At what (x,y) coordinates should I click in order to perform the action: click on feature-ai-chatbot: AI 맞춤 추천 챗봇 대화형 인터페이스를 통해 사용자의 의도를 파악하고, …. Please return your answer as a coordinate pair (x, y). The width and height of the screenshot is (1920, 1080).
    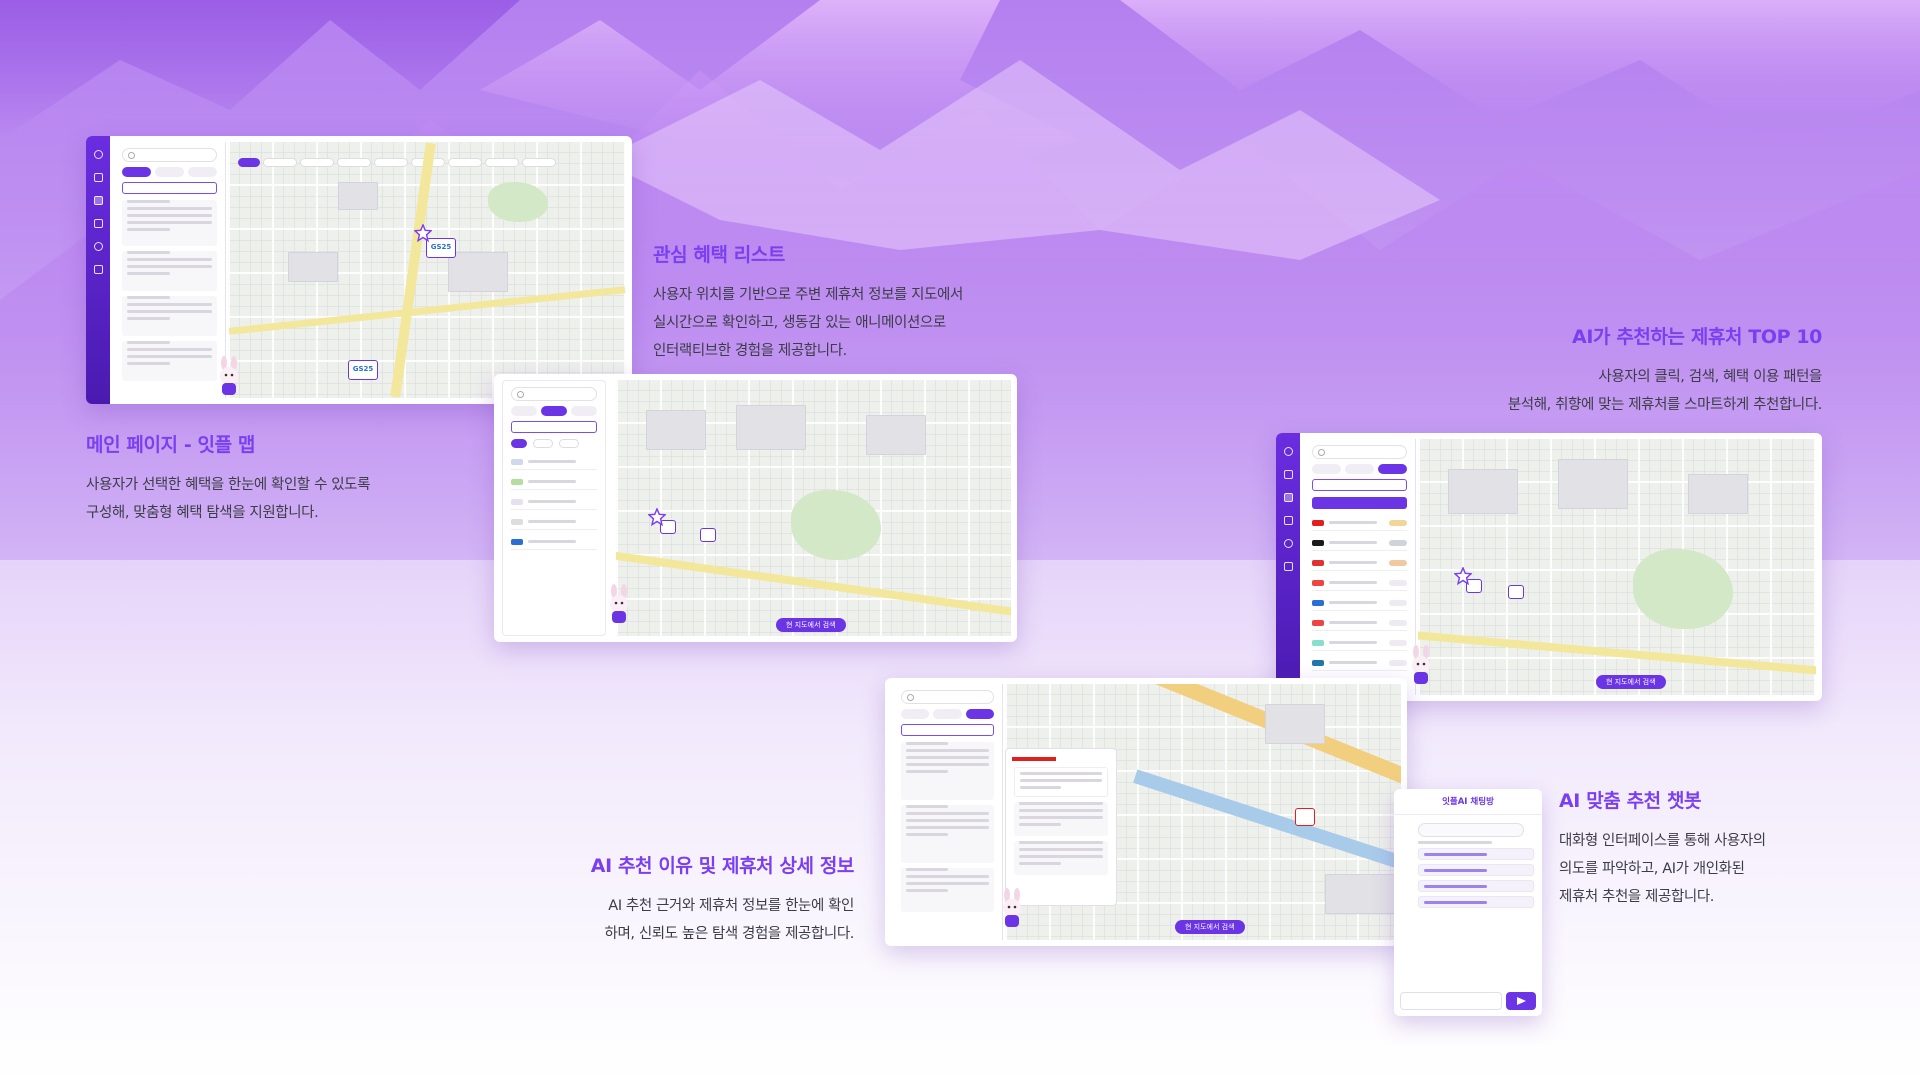
    Looking at the image, I should click on (1662, 848).